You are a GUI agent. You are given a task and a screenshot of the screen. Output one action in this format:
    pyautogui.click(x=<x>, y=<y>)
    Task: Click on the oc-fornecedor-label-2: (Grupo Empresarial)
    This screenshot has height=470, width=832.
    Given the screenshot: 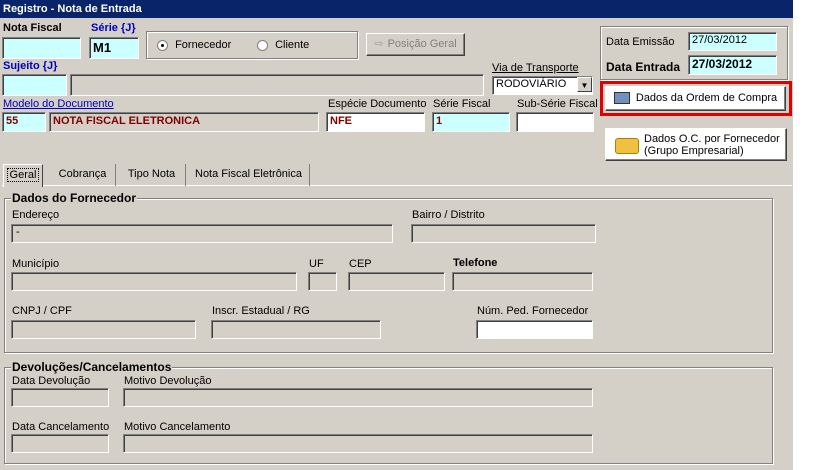 What is the action you would take?
    pyautogui.click(x=694, y=151)
    